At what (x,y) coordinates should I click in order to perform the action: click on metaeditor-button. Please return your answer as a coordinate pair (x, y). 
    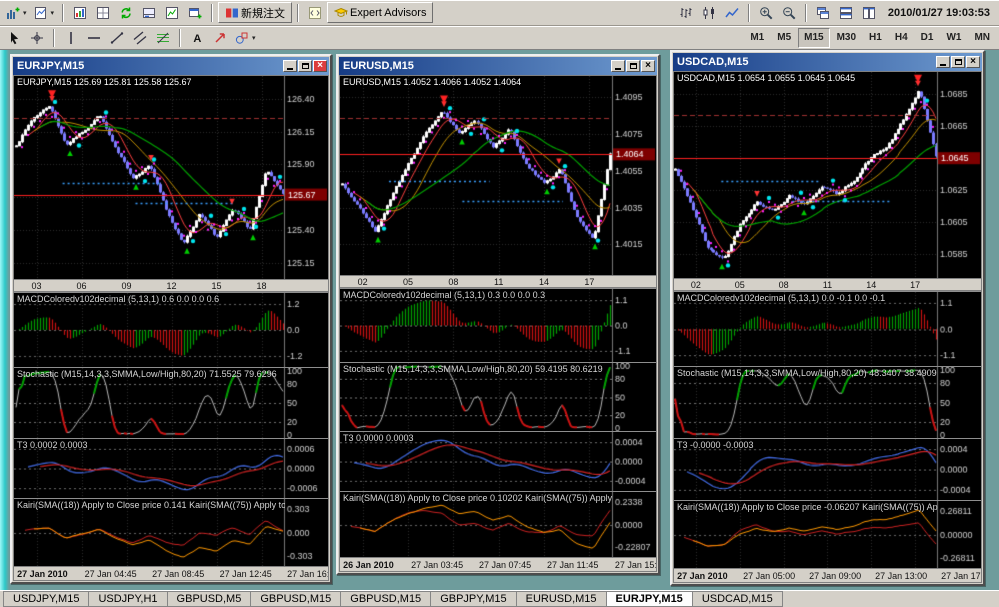
    Looking at the image, I should click on (315, 12).